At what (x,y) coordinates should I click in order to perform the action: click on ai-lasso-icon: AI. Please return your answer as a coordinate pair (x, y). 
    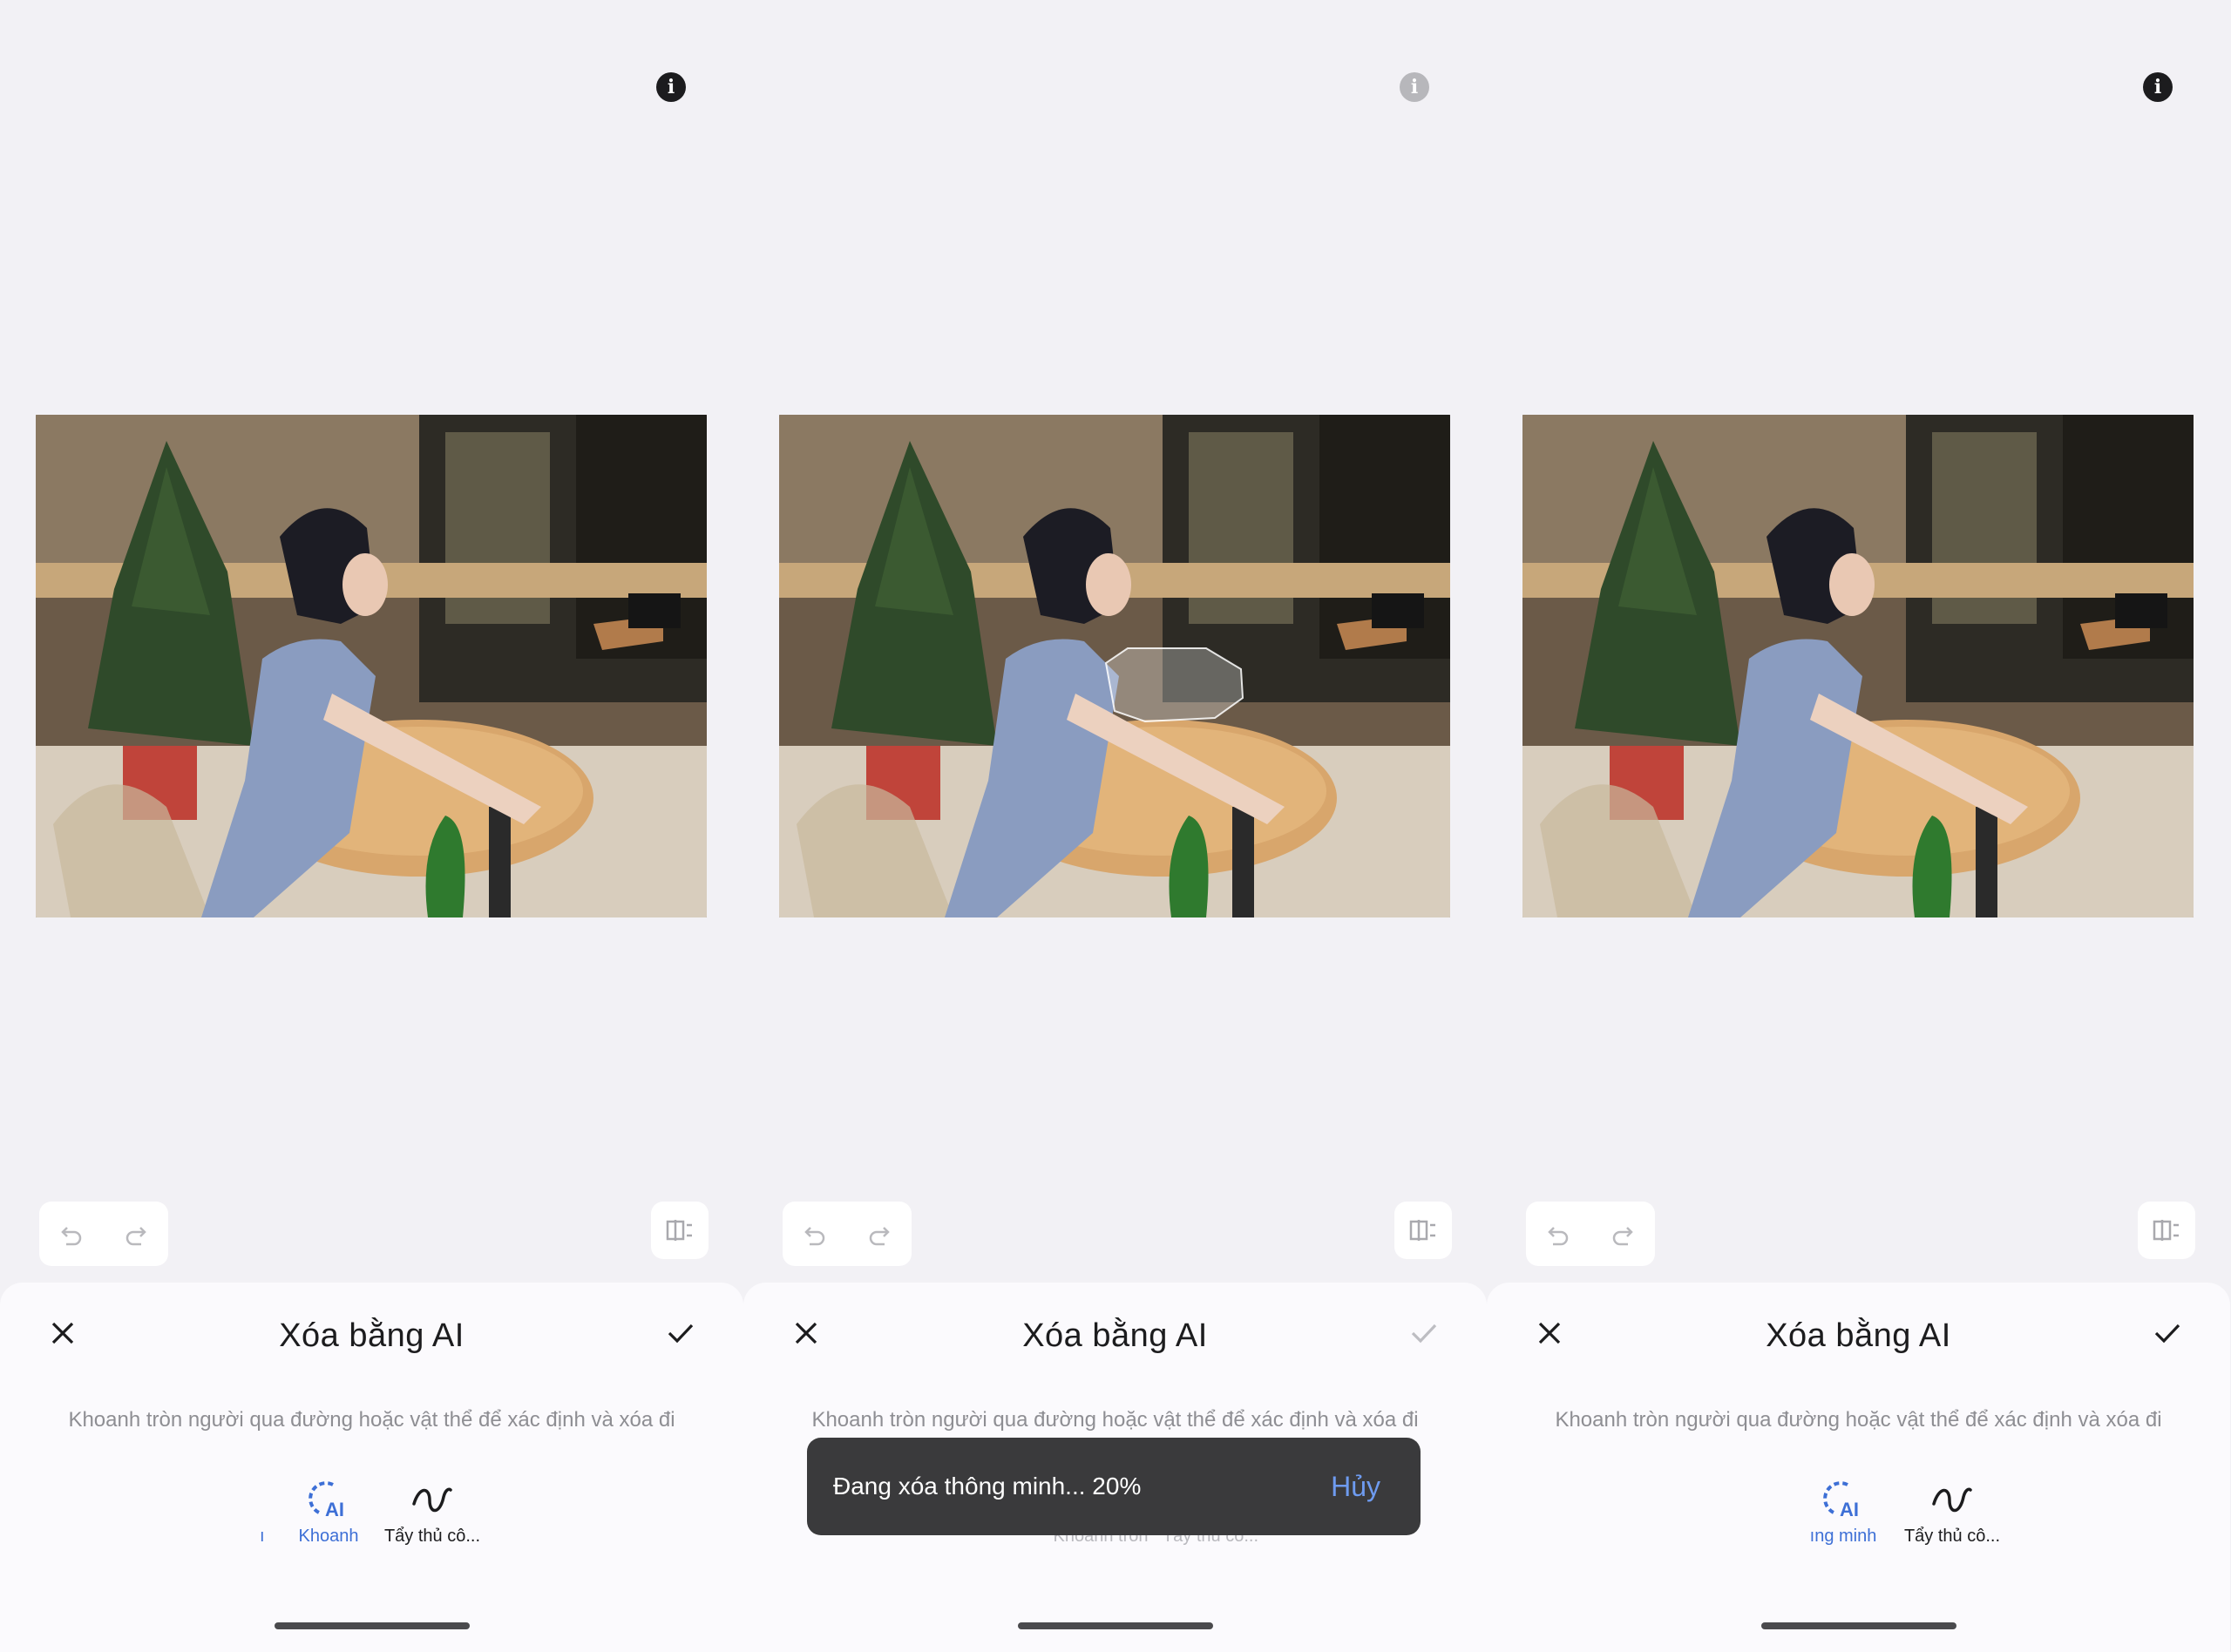
    Looking at the image, I should click on (1843, 1499).